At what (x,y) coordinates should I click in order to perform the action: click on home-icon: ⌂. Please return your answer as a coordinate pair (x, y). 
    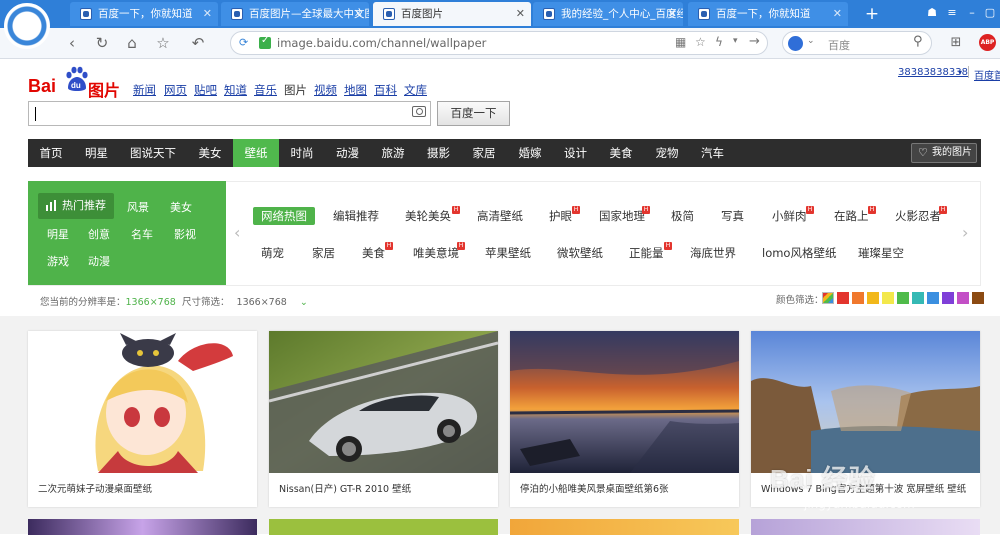
    Looking at the image, I should click on (132, 43).